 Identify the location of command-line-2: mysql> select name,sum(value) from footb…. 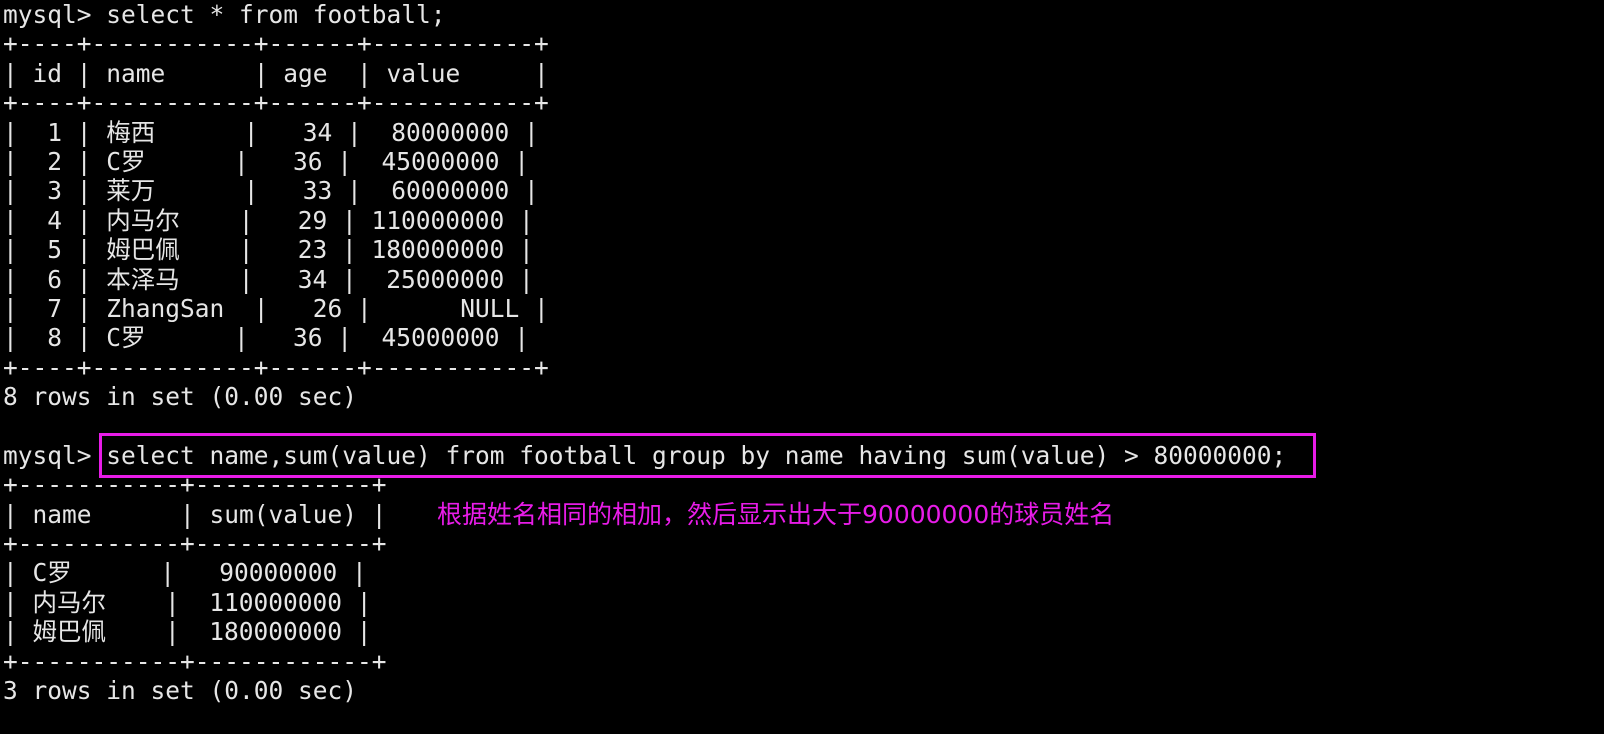
(645, 455).